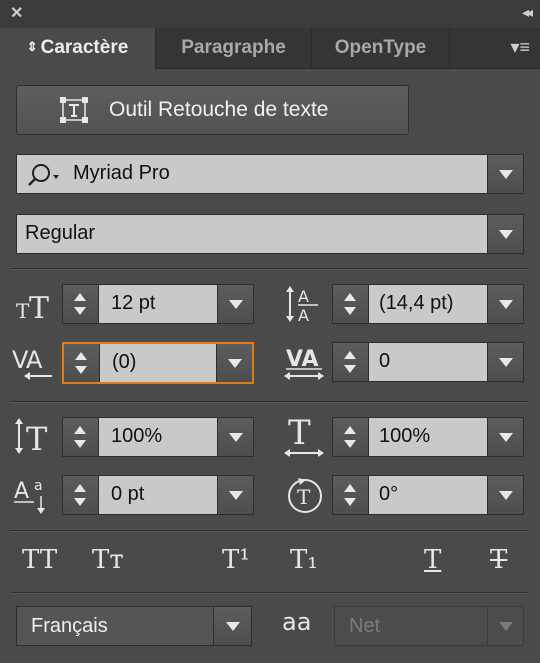  What do you see at coordinates (158, 495) in the screenshot?
I see `baseline-shift-field: 0 pt` at bounding box center [158, 495].